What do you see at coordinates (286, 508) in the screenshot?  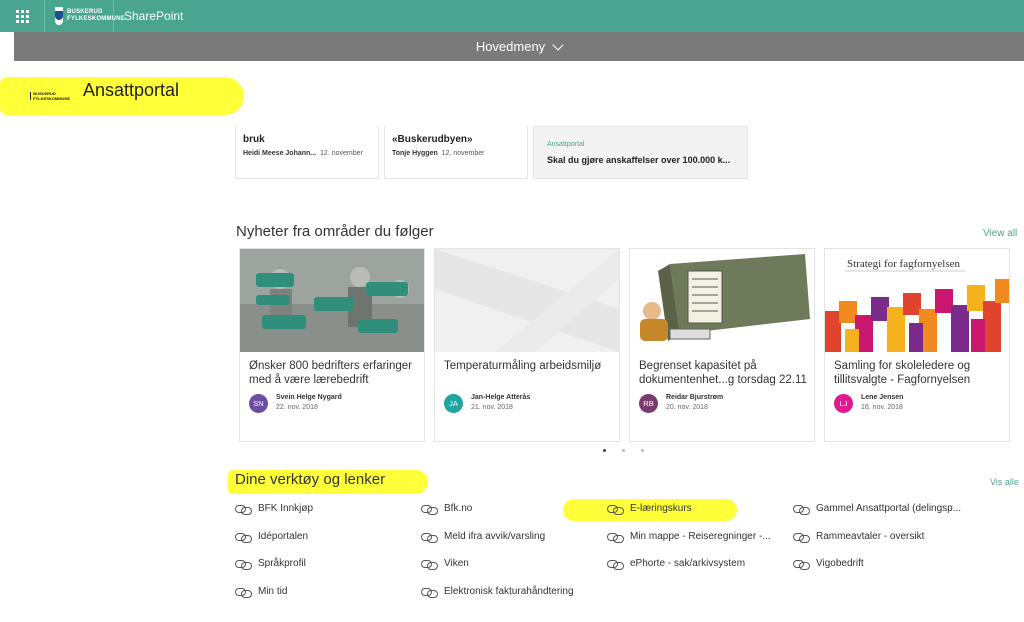 I see `quick-link-label: BFK Innkjøp` at bounding box center [286, 508].